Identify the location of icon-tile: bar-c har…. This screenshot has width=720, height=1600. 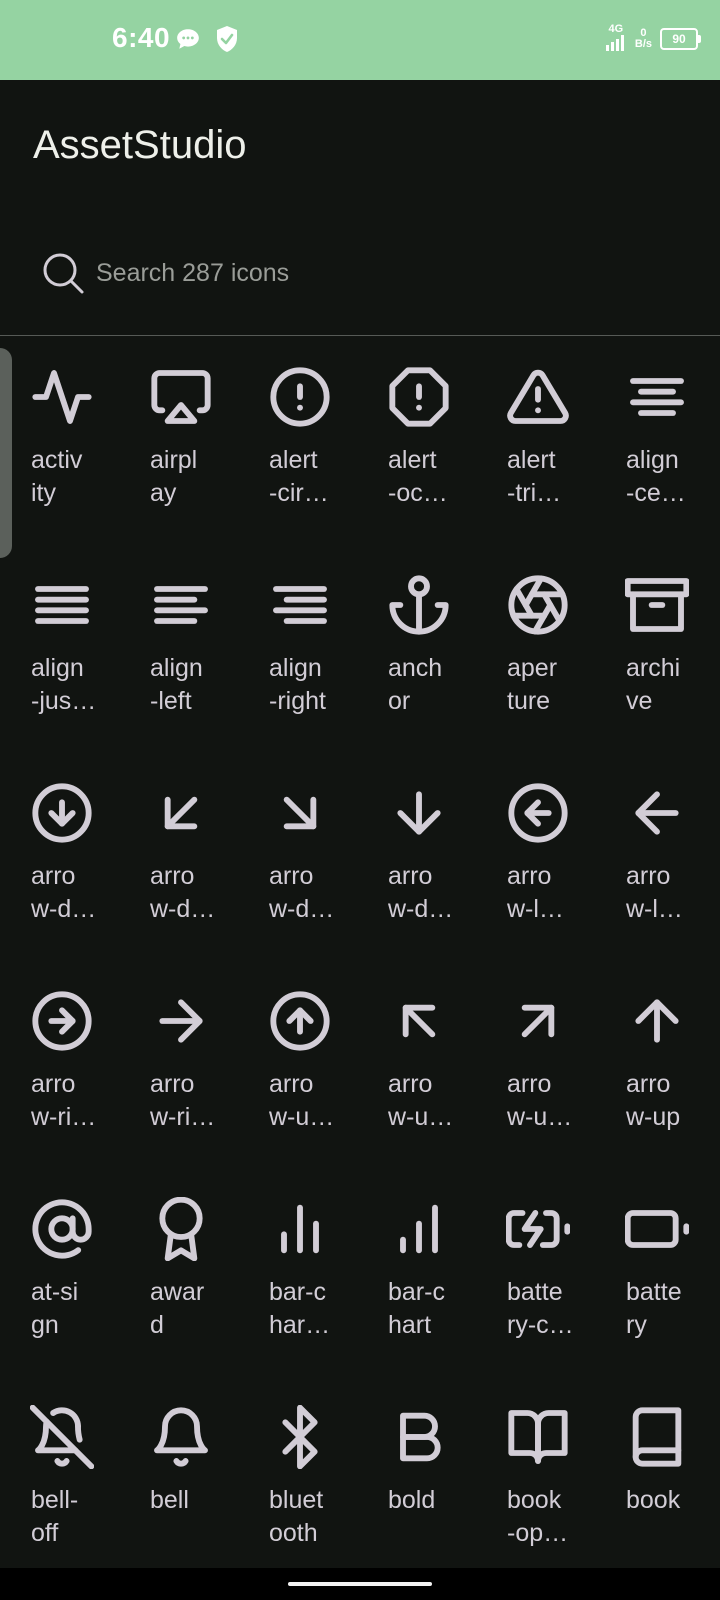
(297, 1272).